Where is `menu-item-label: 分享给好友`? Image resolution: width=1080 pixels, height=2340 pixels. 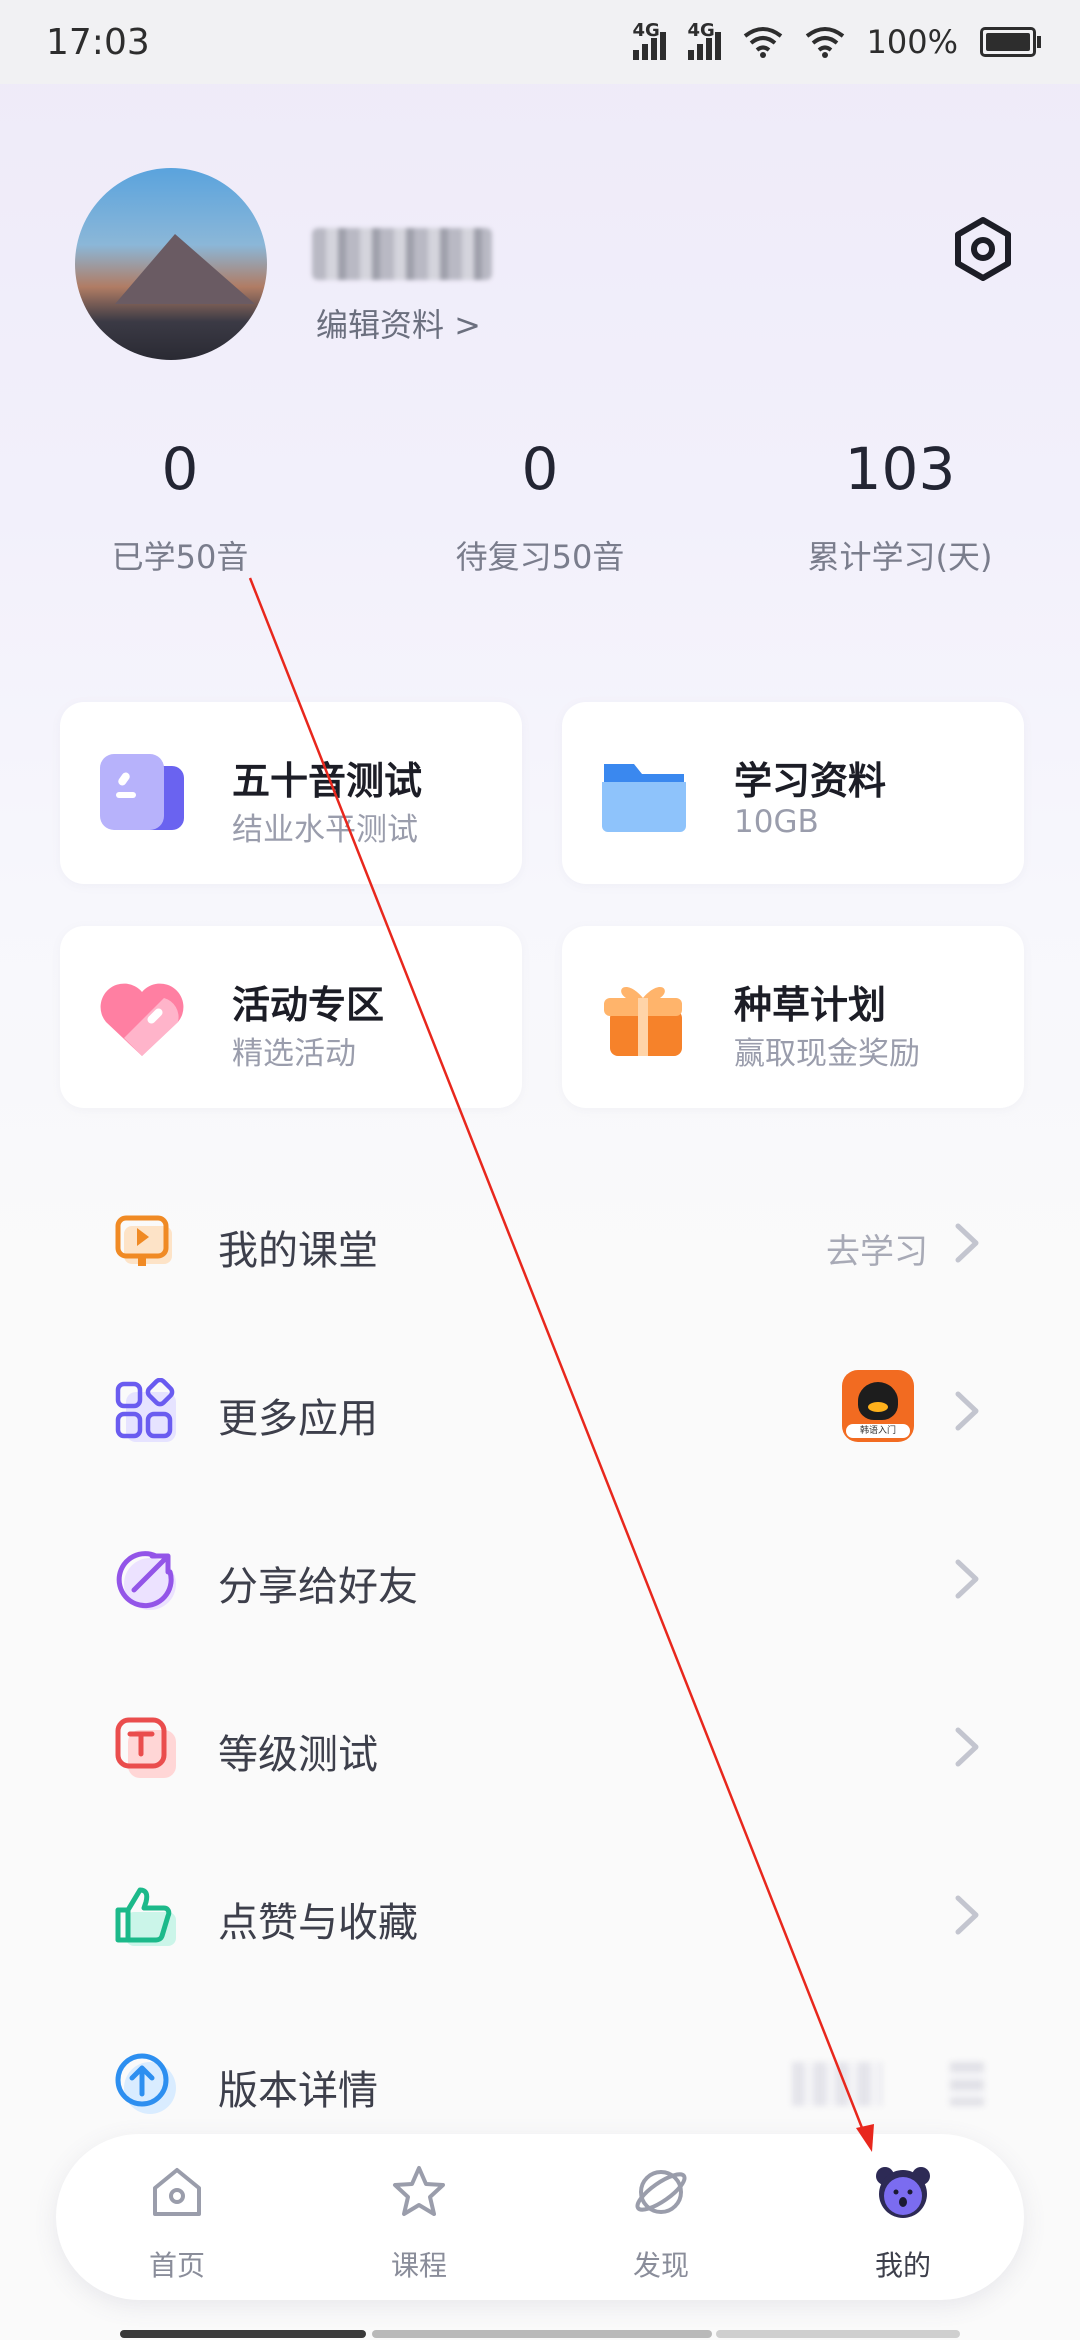
menu-item-label: 分享给好友 is located at coordinates (318, 1587).